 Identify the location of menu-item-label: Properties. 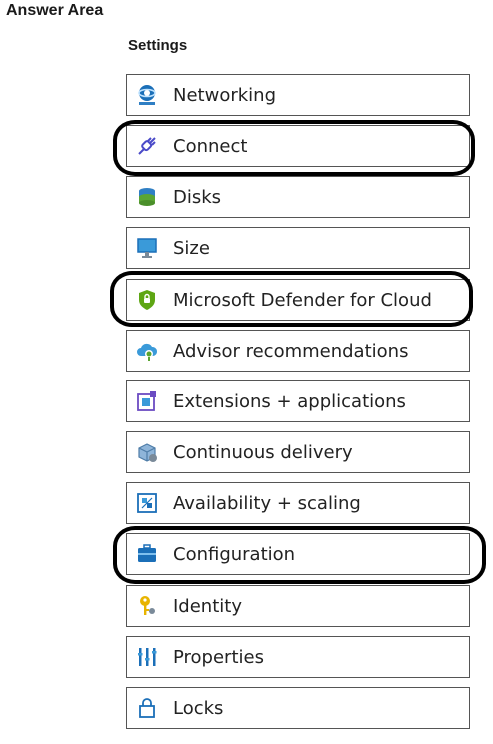
(218, 657).